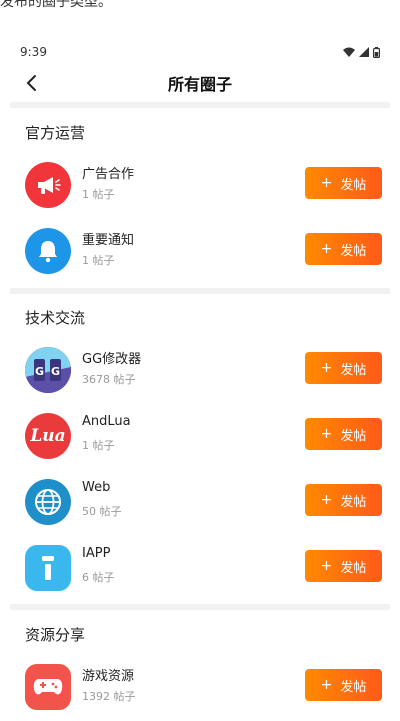 Image resolution: width=400 pixels, height=721 pixels. What do you see at coordinates (200, 52) in the screenshot?
I see `status-bar: 9:39` at bounding box center [200, 52].